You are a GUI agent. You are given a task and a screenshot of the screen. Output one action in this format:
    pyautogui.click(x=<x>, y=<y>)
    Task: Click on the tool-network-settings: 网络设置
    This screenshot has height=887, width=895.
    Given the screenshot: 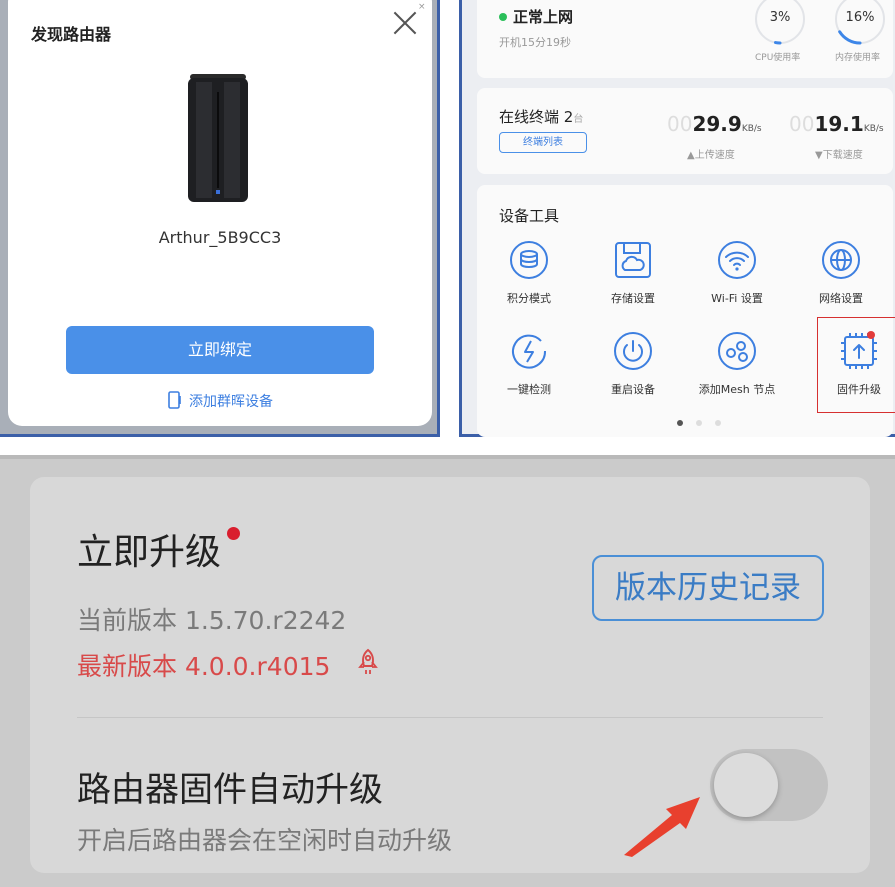 What is the action you would take?
    pyautogui.click(x=841, y=282)
    